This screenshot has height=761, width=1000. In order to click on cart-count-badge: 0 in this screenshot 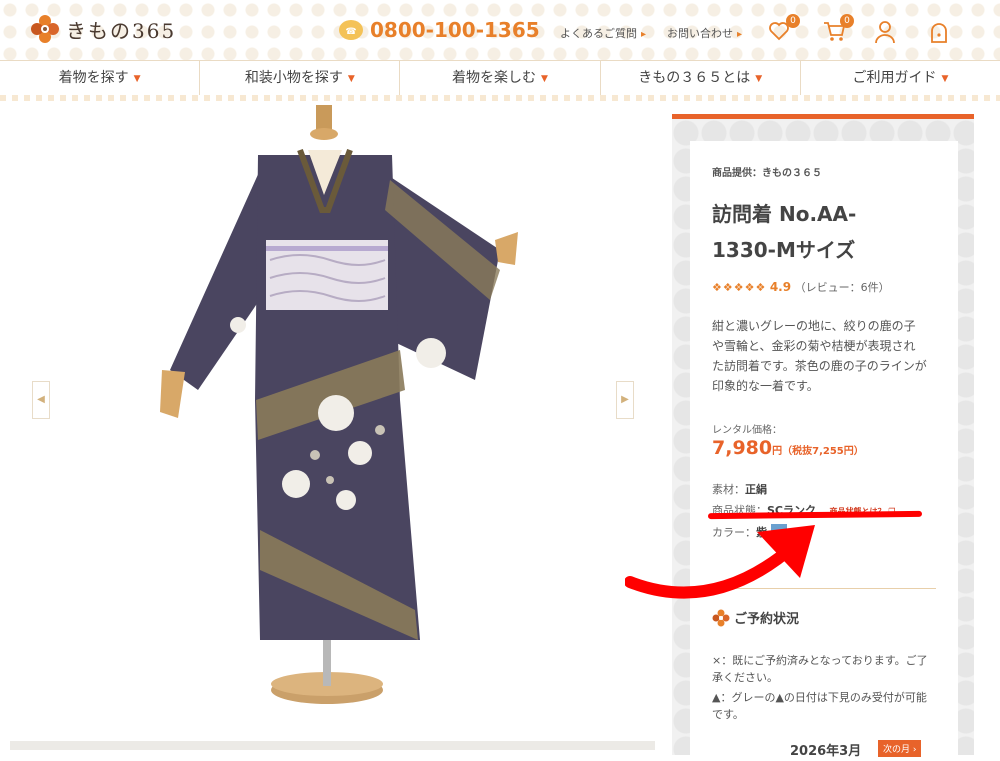, I will do `click(847, 21)`.